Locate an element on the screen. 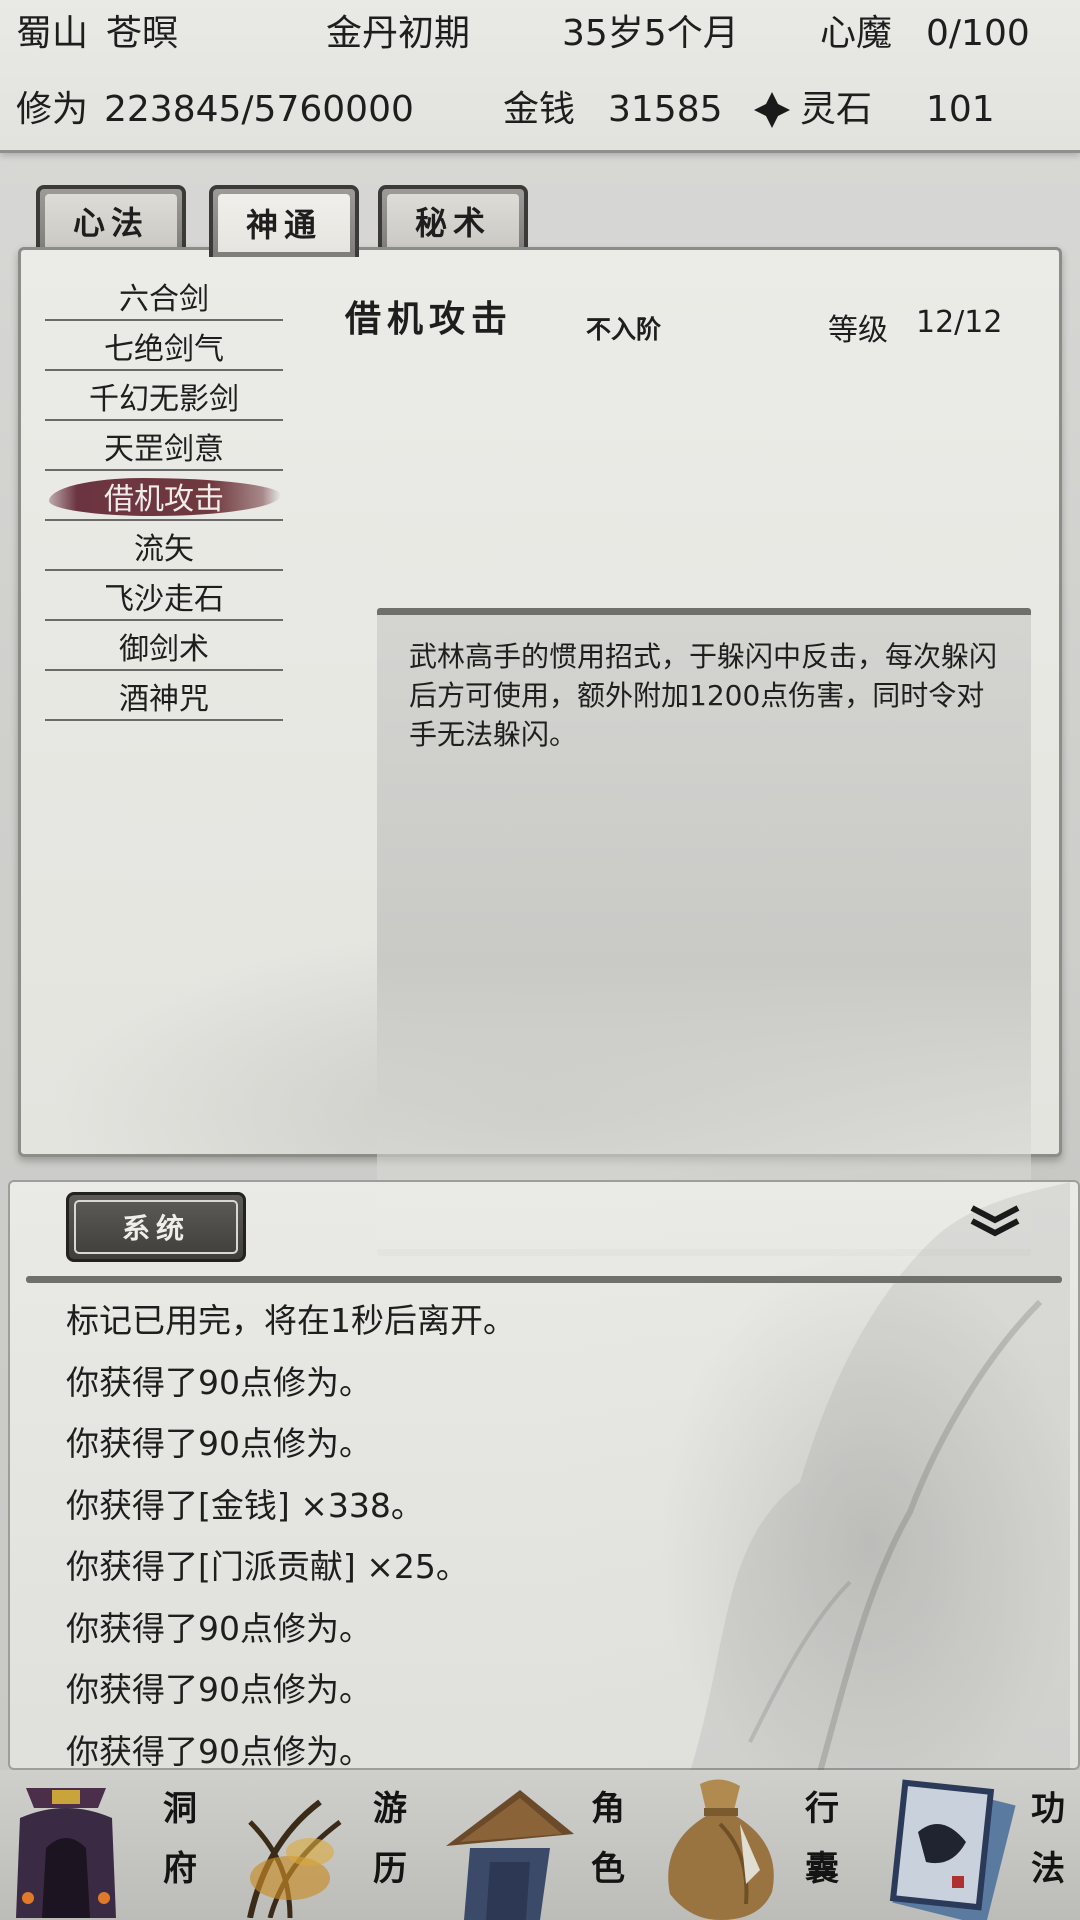 The image size is (1080, 1920). tab-shentong: 神通 is located at coordinates (284, 221).